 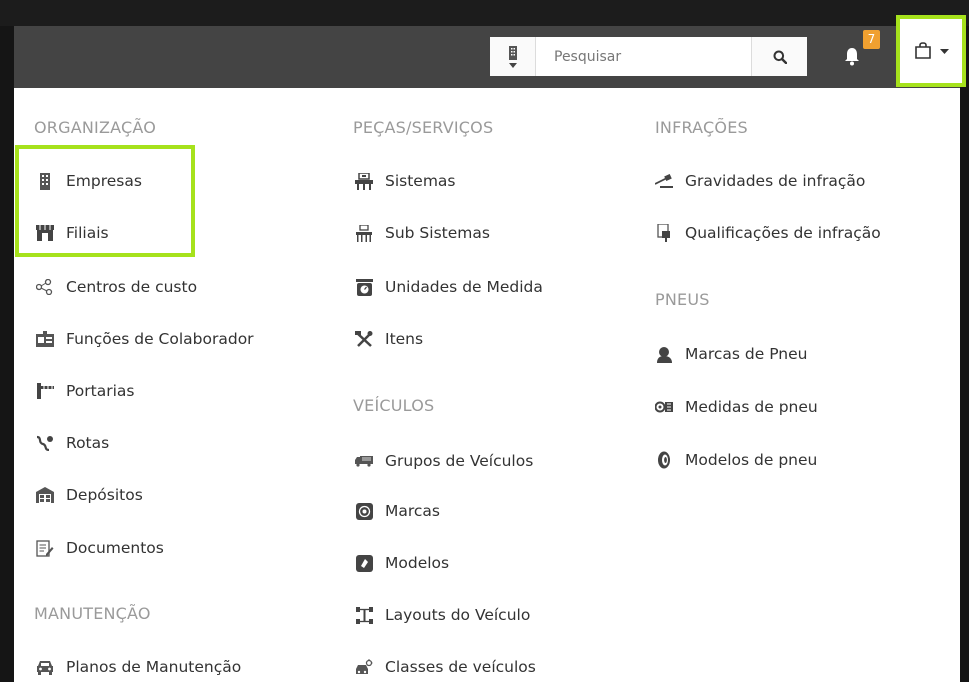 I want to click on menu-item-documentos: Documentos, so click(x=100, y=548).